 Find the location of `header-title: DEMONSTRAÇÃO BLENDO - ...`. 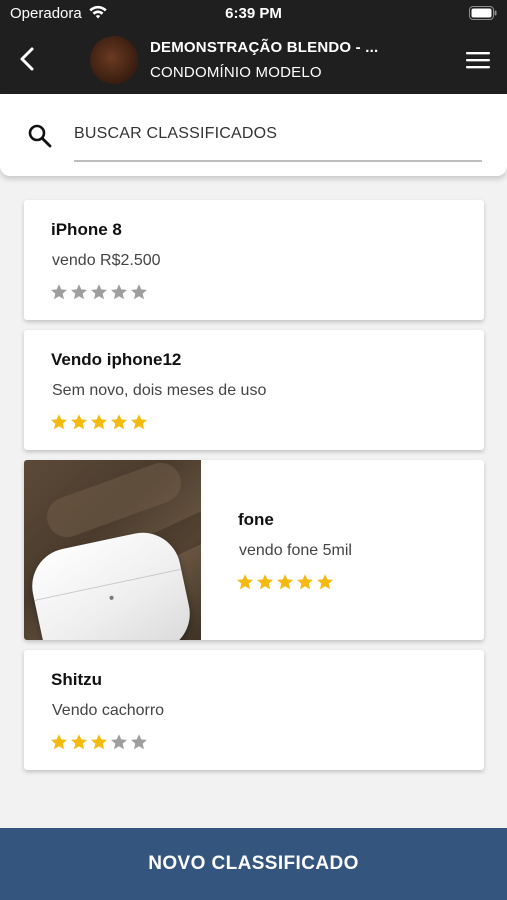

header-title: DEMONSTRAÇÃO BLENDO - ... is located at coordinates (264, 47).